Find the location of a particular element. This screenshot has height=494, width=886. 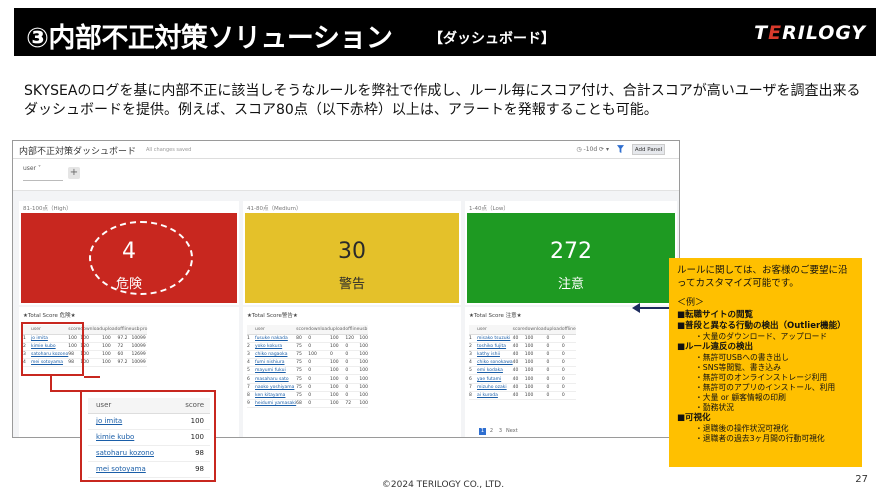

user-link: chiko nagaoka is located at coordinates (276, 355).